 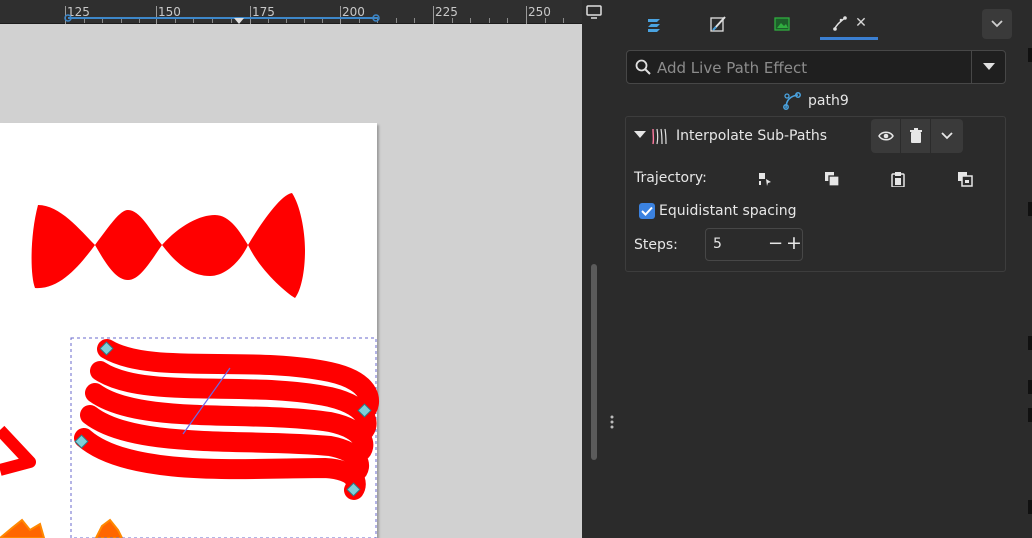 I want to click on selected-item-indicator: path9, so click(x=815, y=101).